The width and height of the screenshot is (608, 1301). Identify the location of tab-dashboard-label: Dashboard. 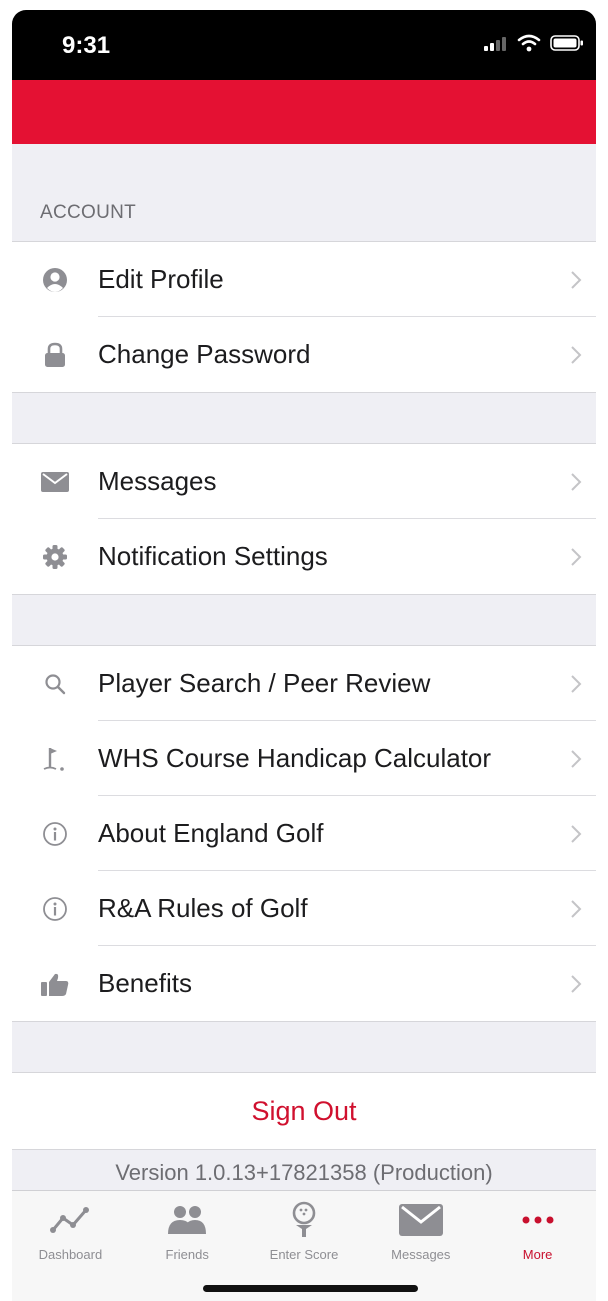
(70, 1254).